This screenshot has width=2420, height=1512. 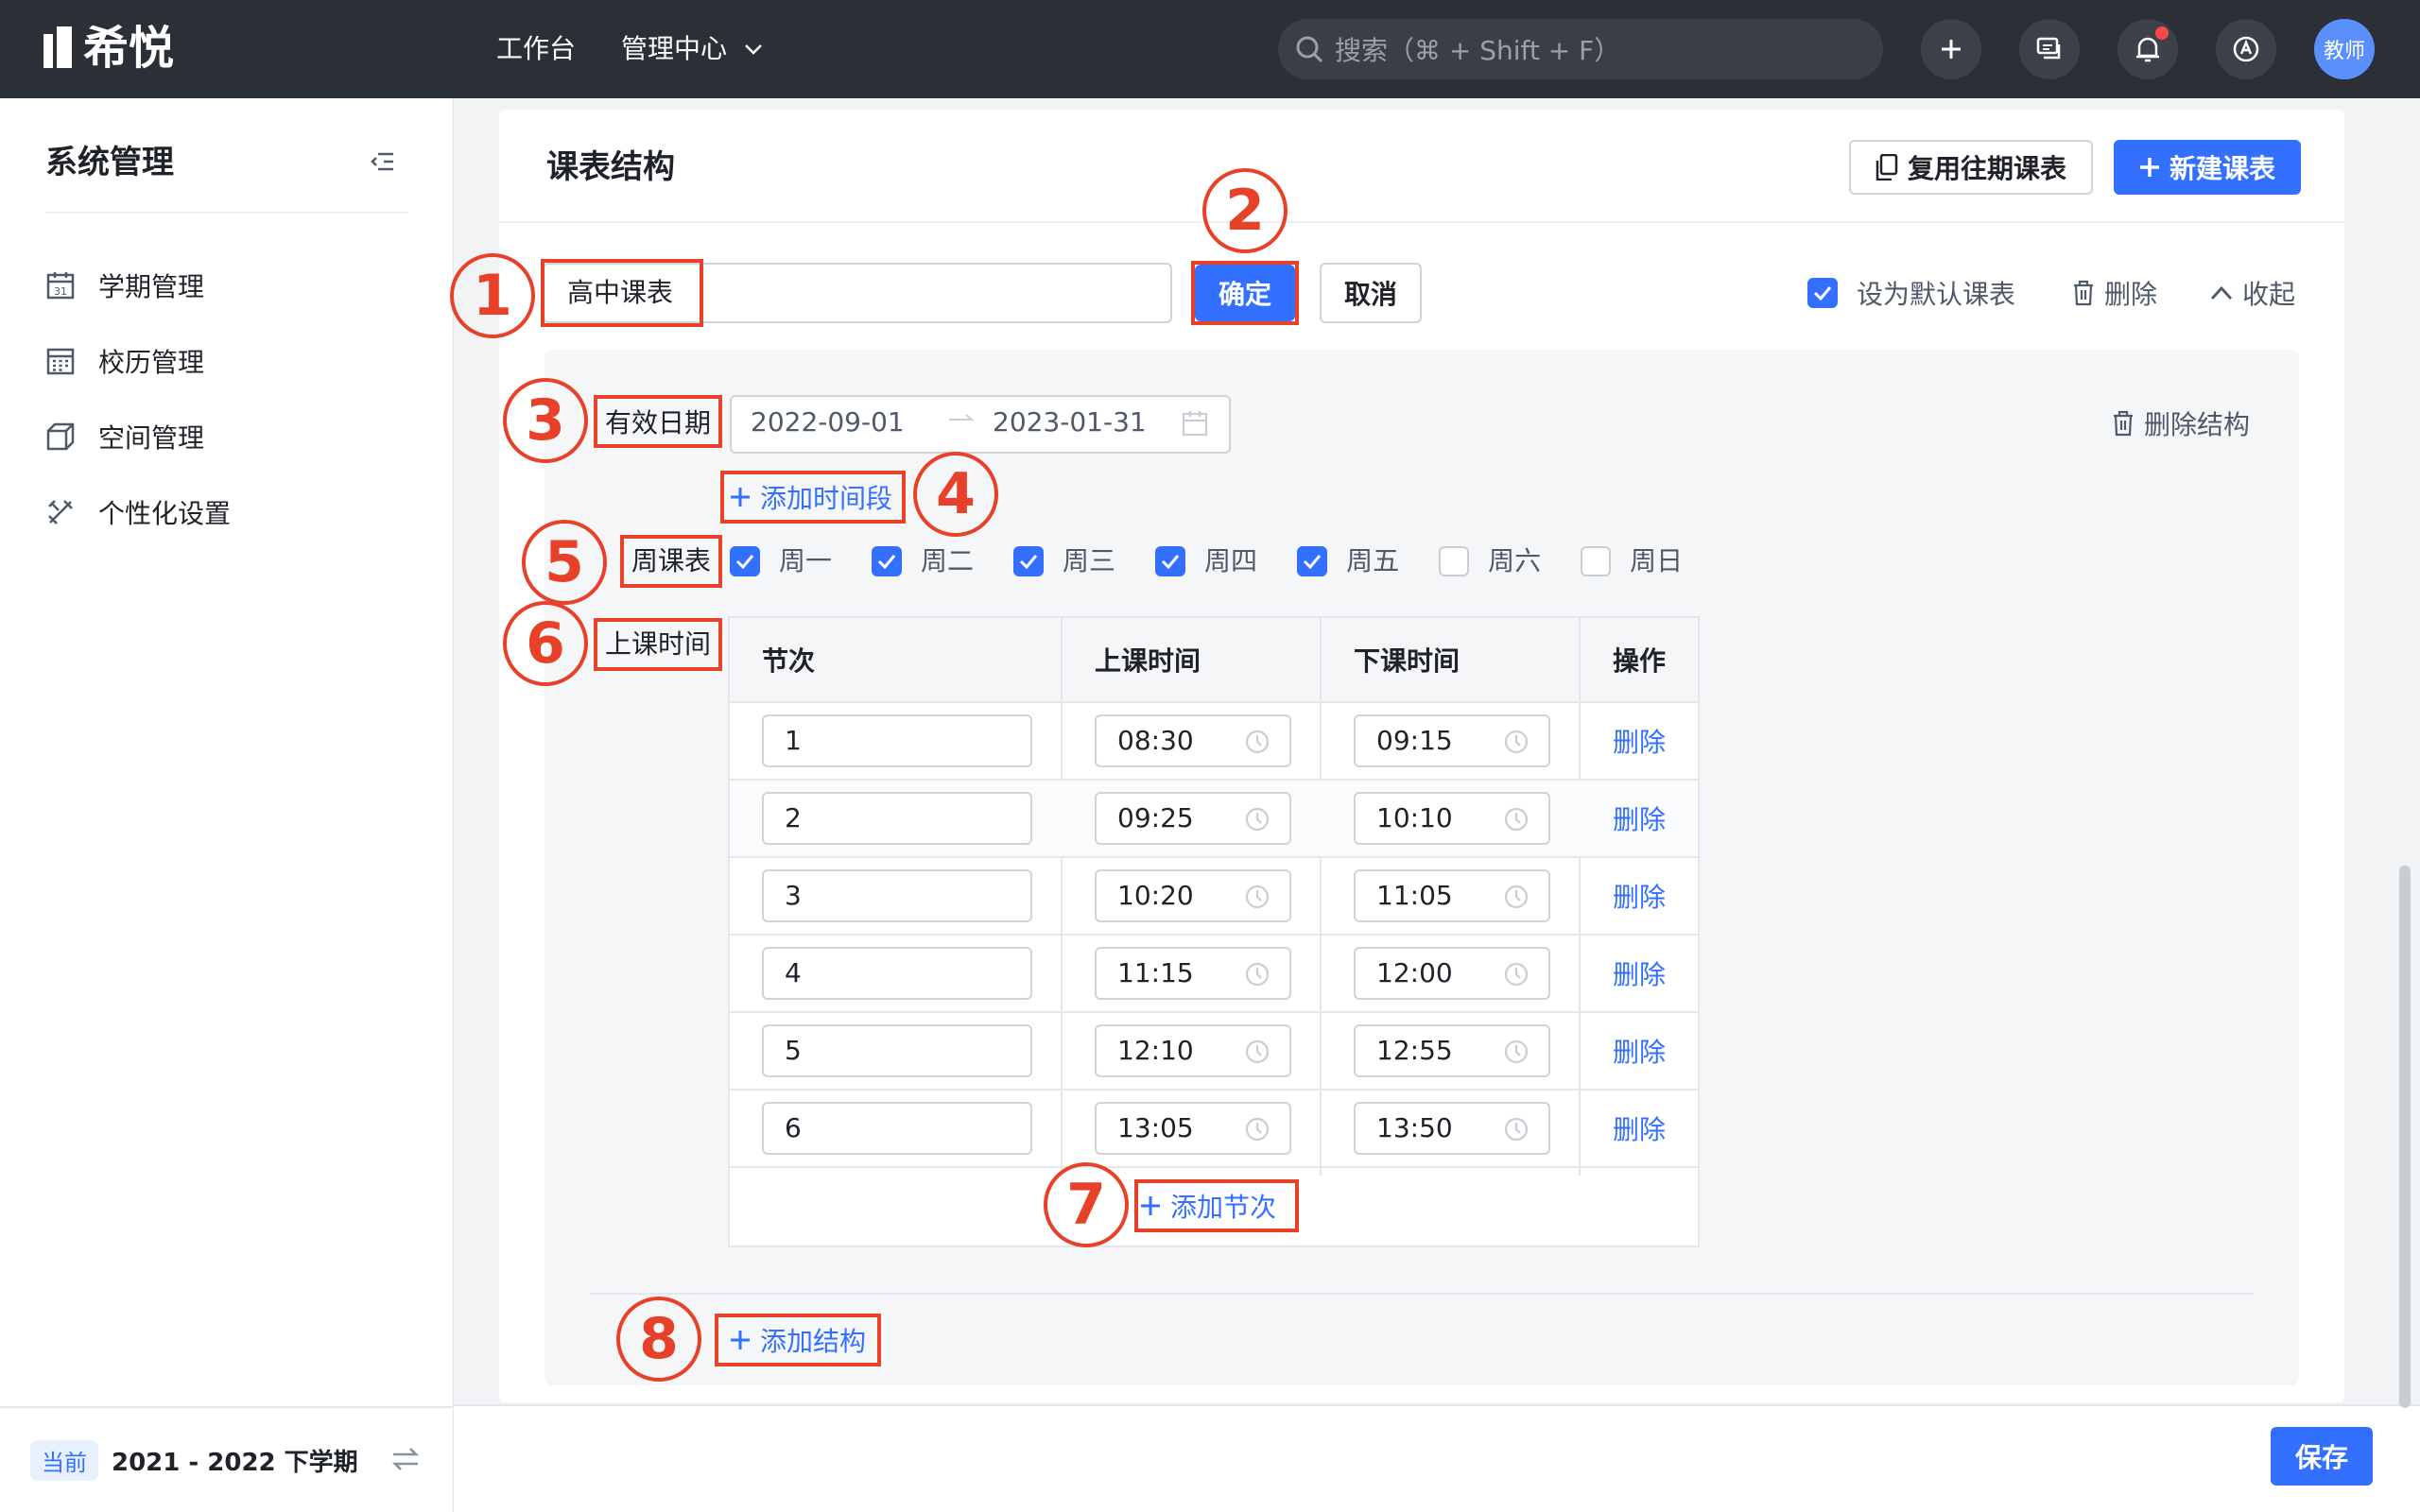 I want to click on end-time-value: 11:05, so click(x=1414, y=895).